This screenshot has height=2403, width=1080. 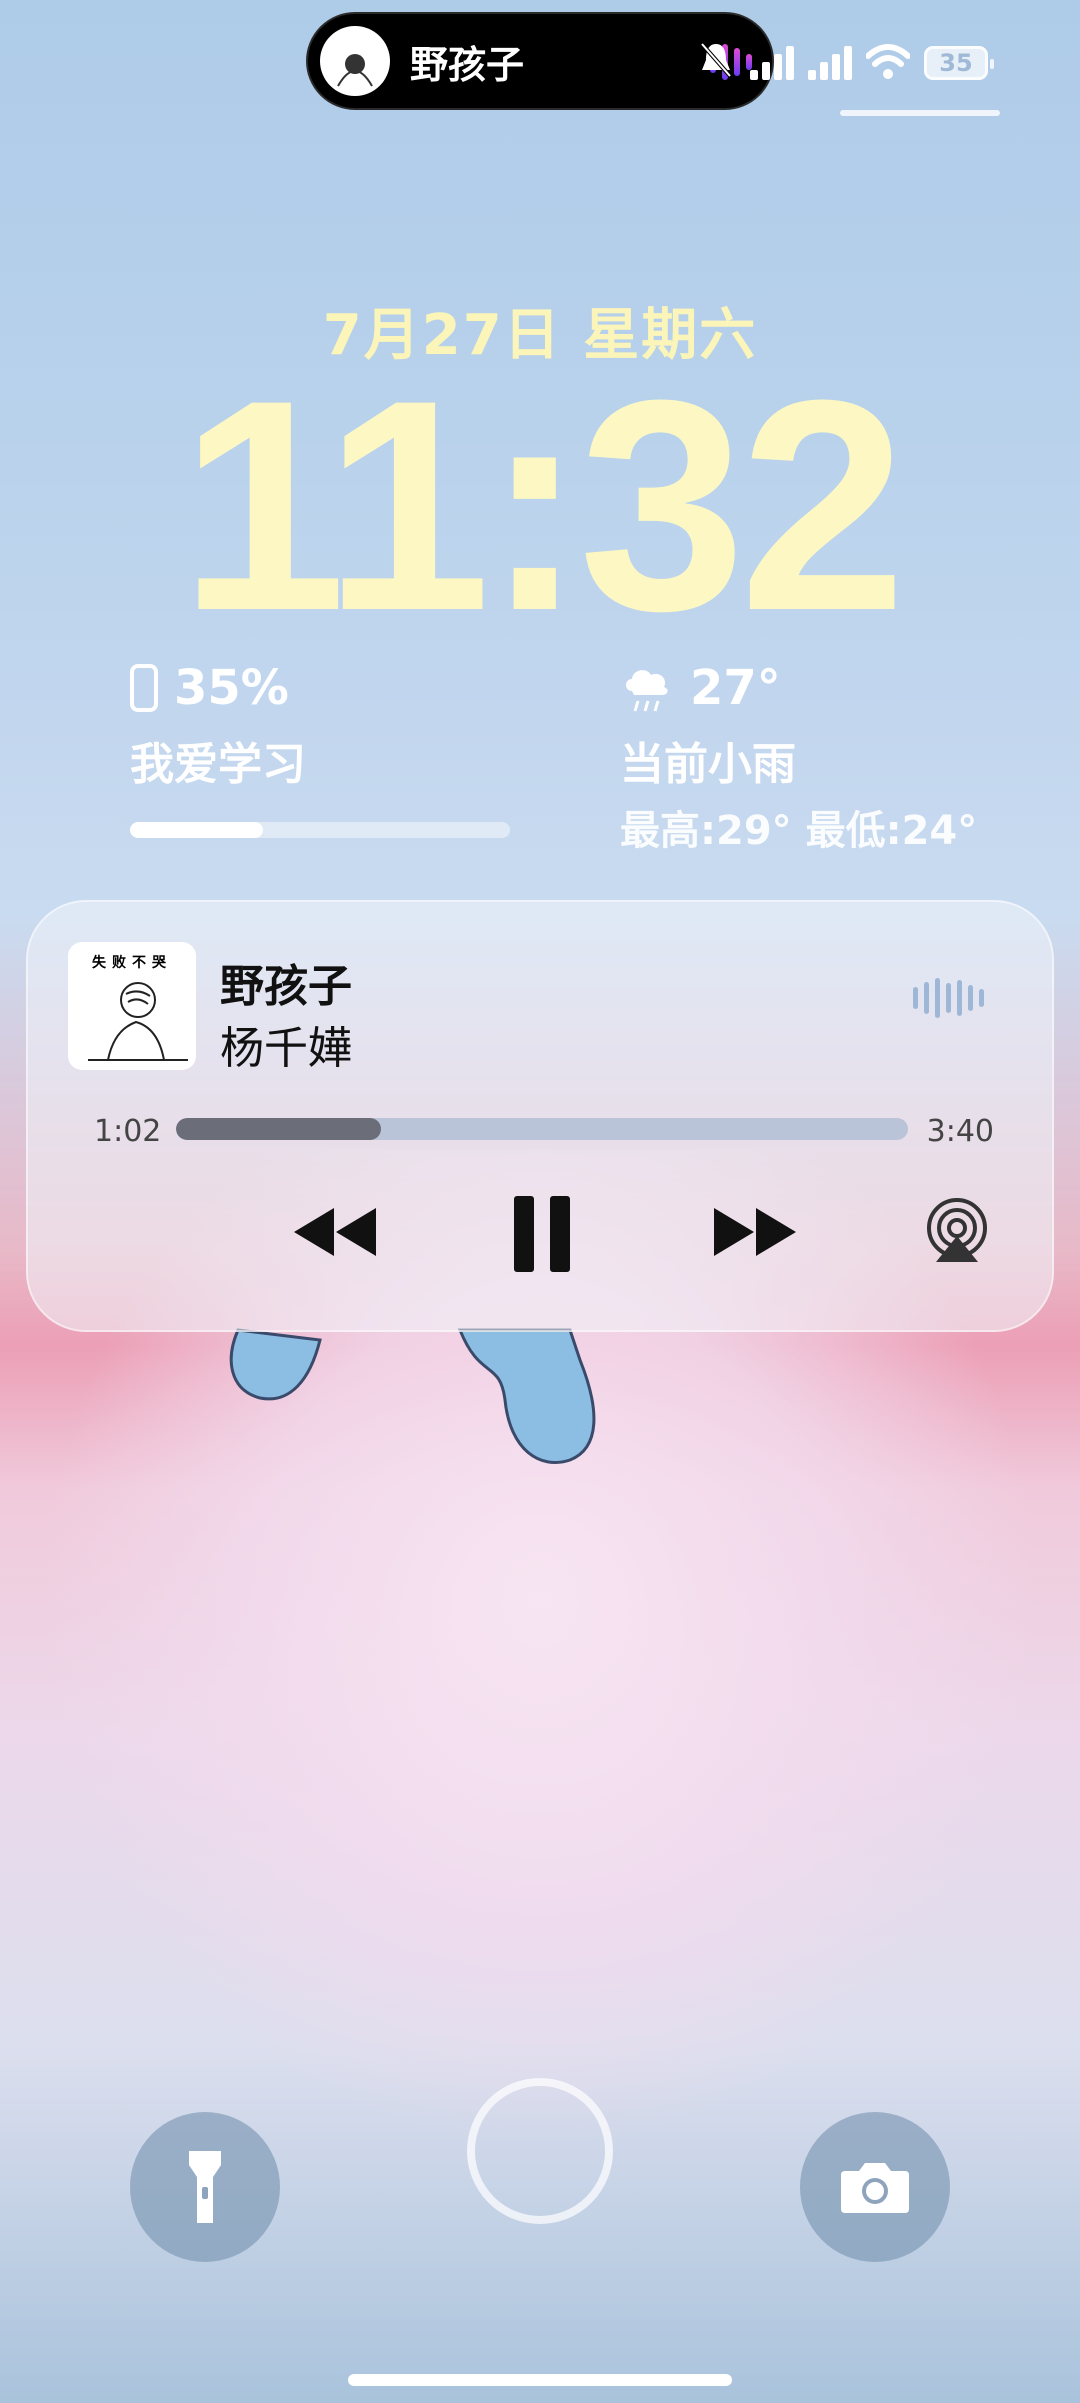 I want to click on weather-temp: 27°, so click(x=735, y=688).